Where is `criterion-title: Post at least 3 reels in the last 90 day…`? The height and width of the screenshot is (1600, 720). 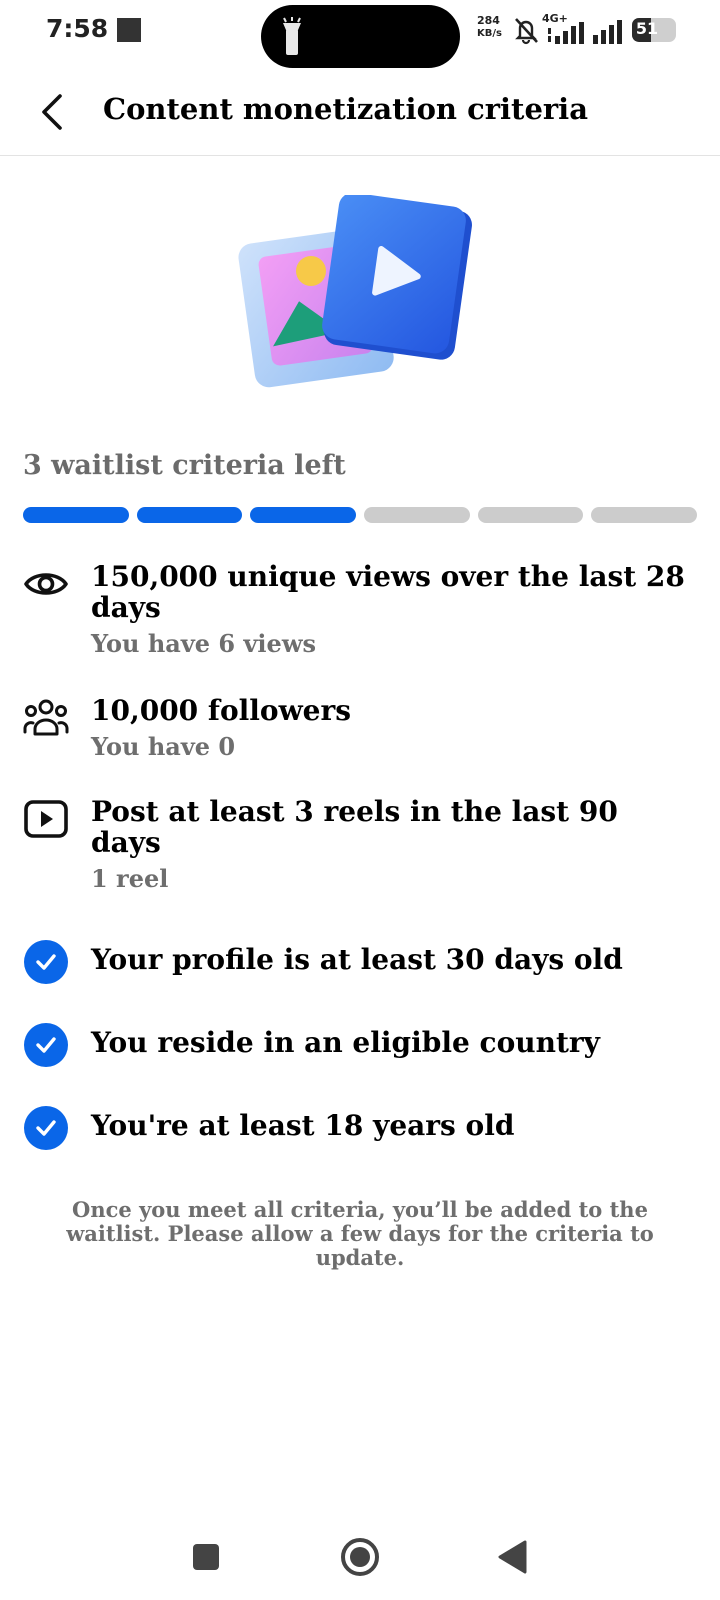 criterion-title: Post at least 3 reels in the last 90 day… is located at coordinates (354, 827).